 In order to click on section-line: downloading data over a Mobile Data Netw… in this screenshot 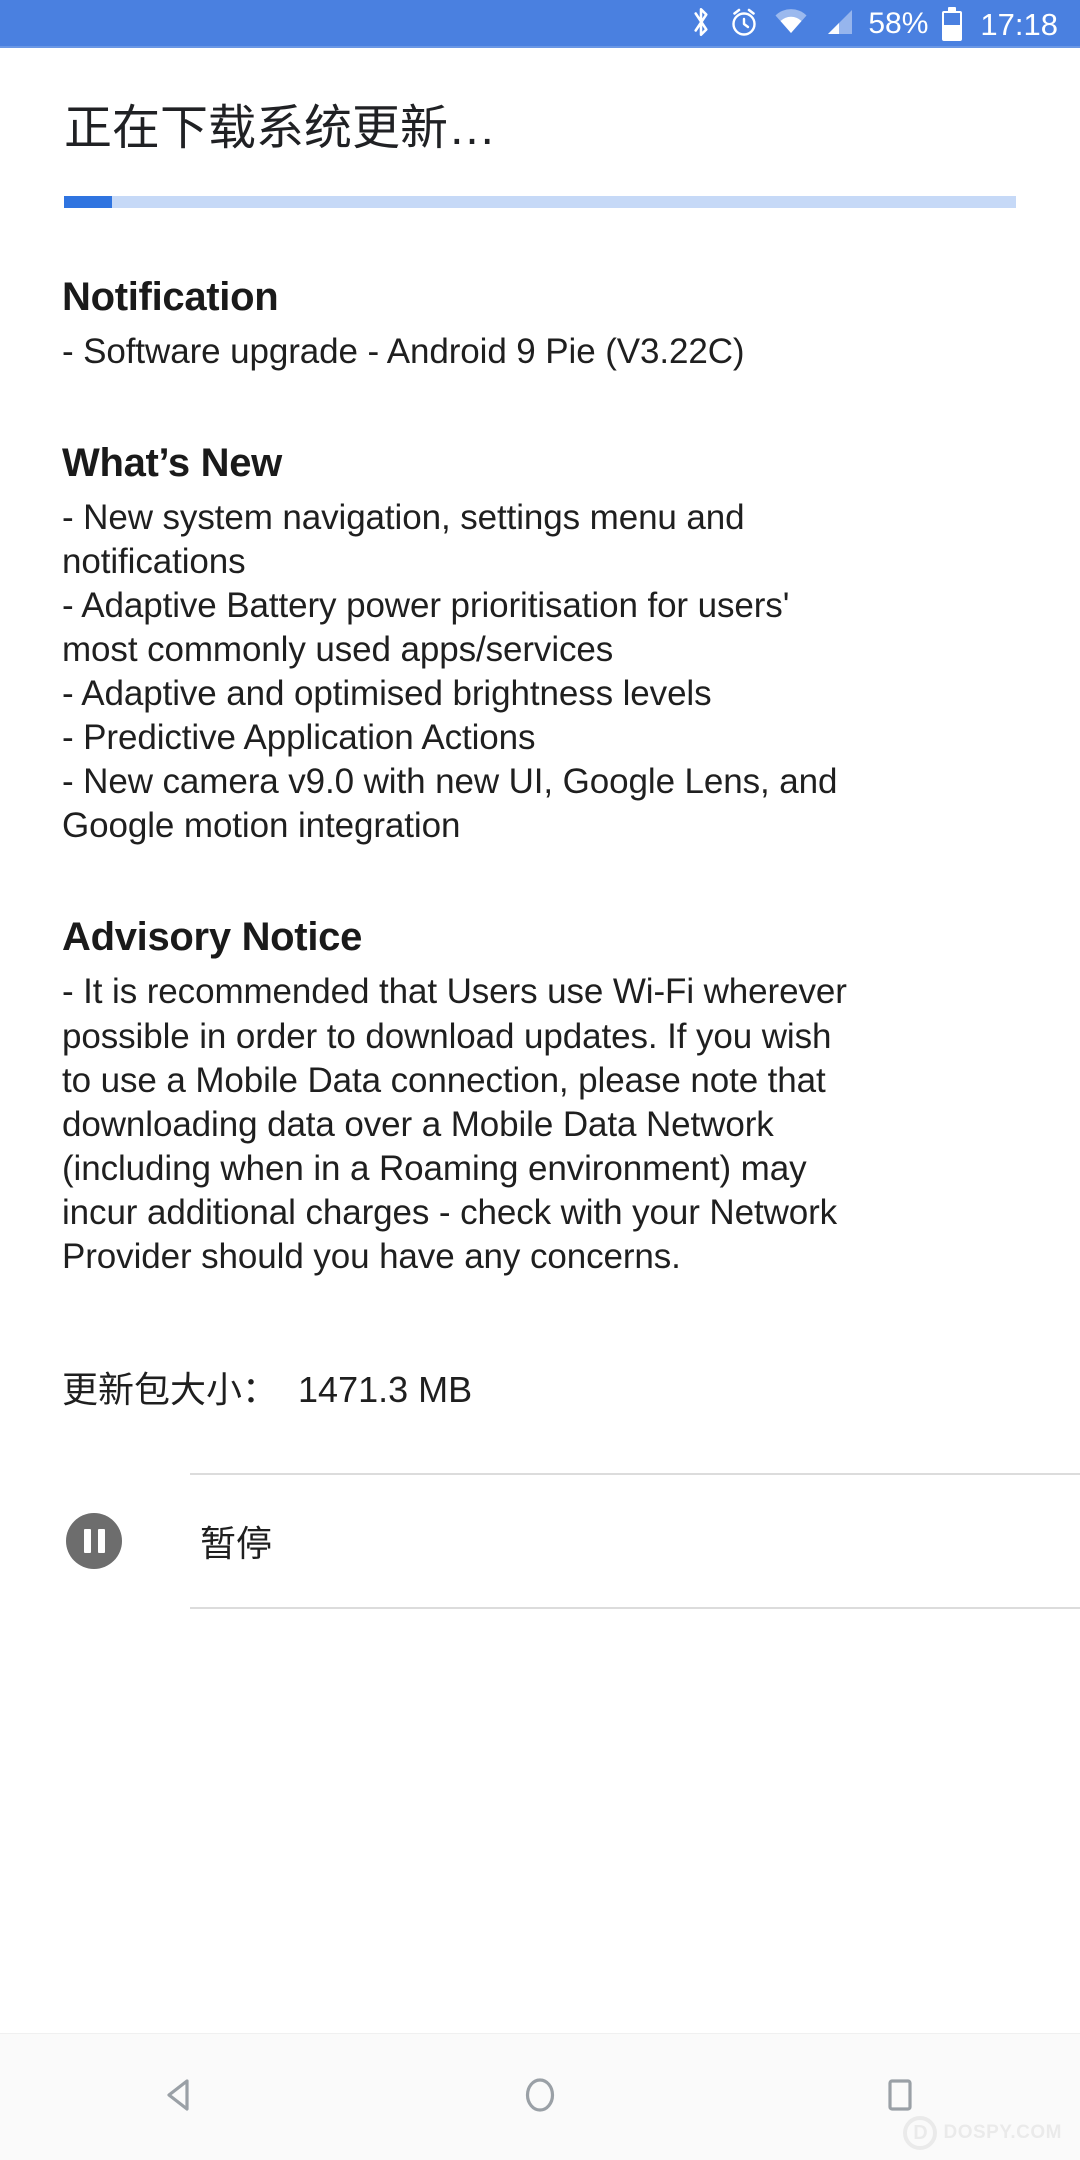, I will do `click(418, 1124)`.